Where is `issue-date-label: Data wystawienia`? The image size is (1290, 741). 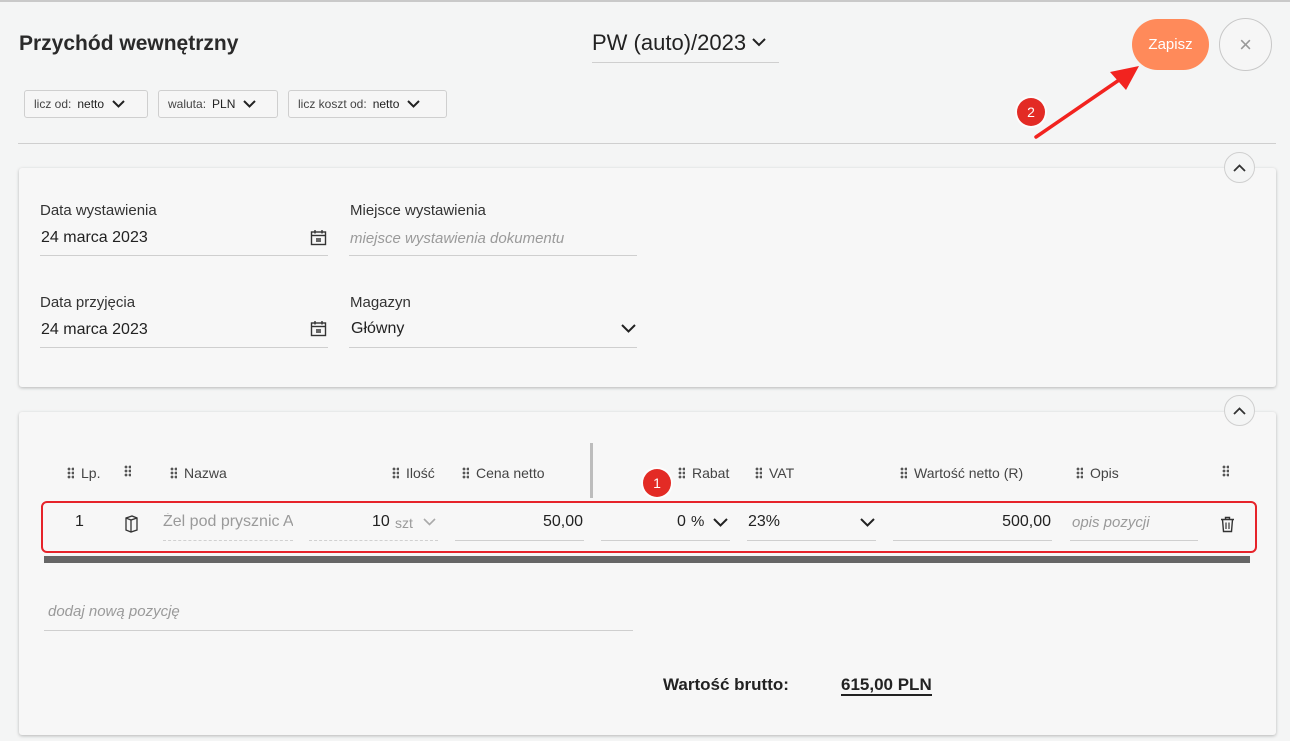
issue-date-label: Data wystawienia is located at coordinates (98, 210).